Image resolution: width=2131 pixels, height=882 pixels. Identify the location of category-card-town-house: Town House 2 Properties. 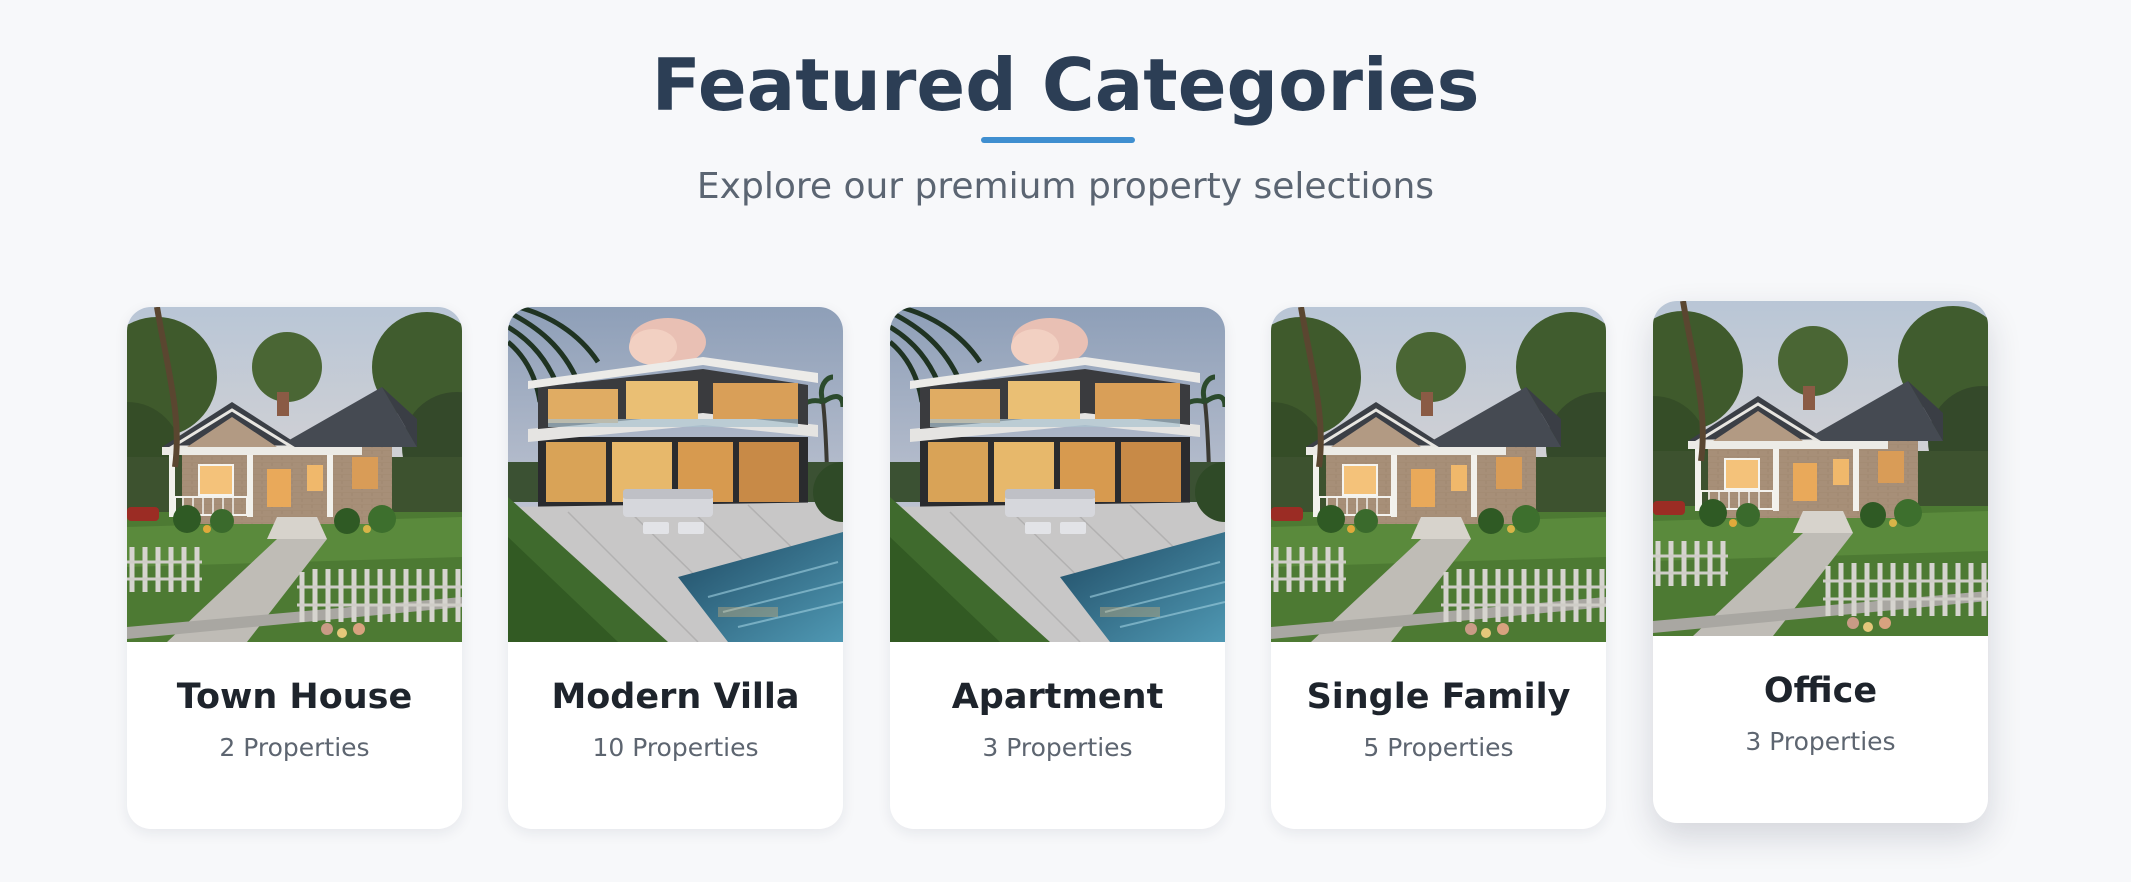
(294, 568).